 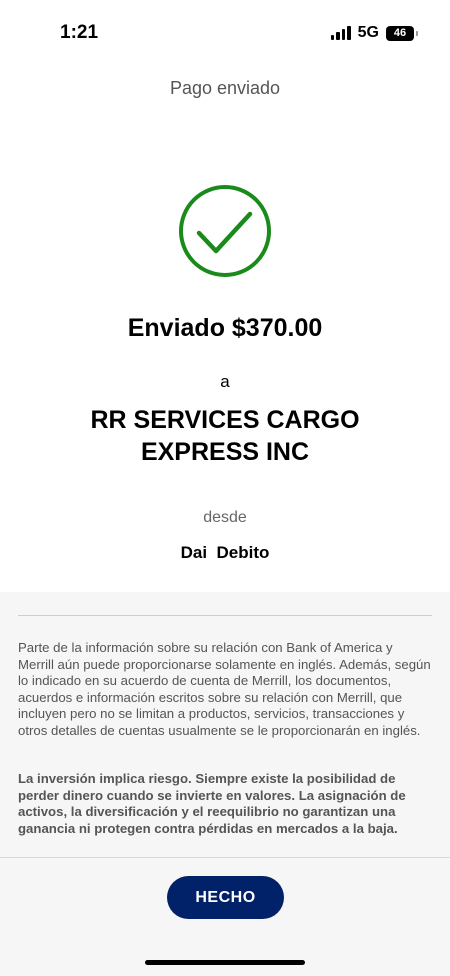 I want to click on source-account: Dai Debito, so click(x=225, y=552).